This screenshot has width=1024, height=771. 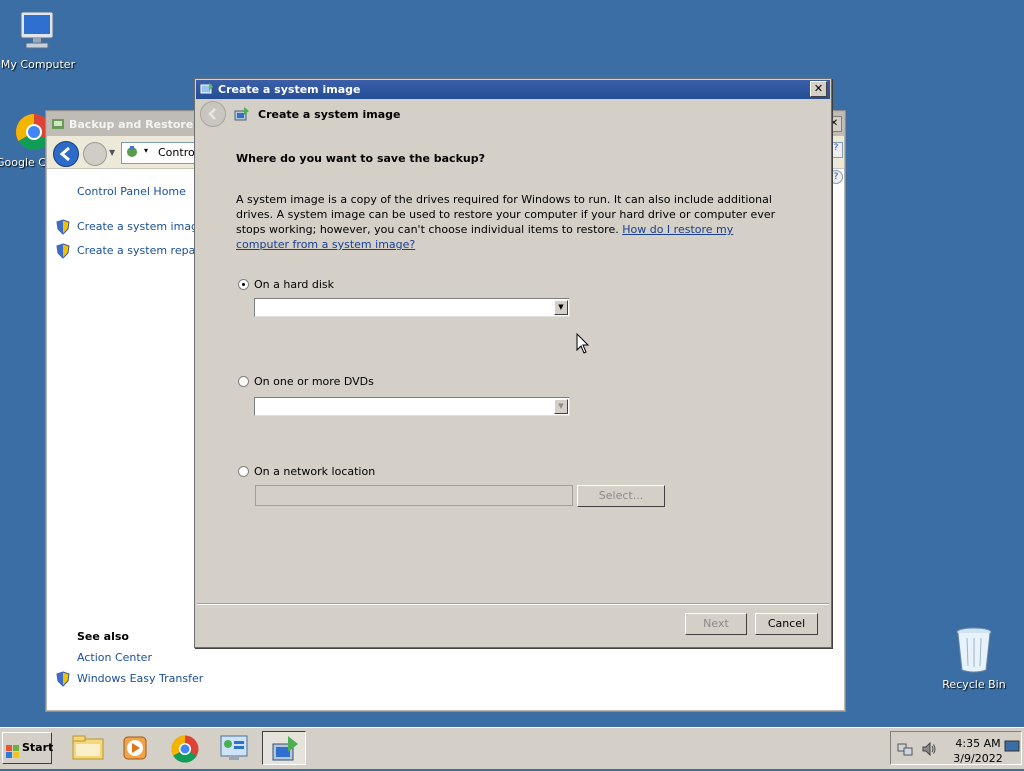 What do you see at coordinates (978, 758) in the screenshot?
I see `clock-date: 3/9/2022` at bounding box center [978, 758].